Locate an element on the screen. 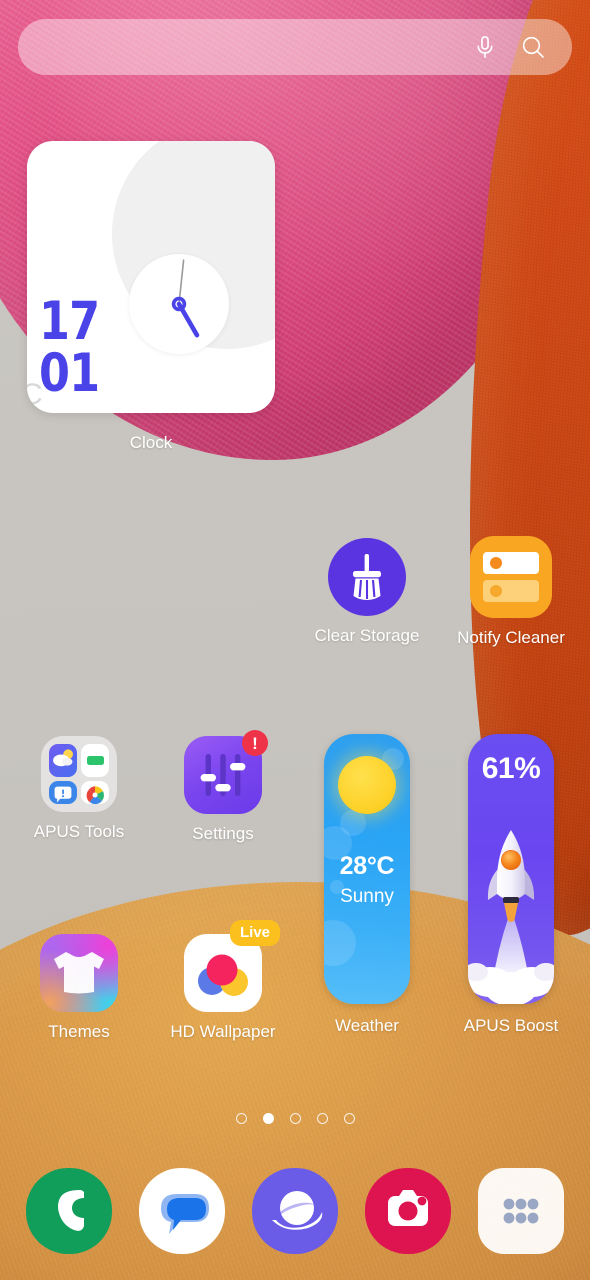  dock-item-phone is located at coordinates (68, 1210).